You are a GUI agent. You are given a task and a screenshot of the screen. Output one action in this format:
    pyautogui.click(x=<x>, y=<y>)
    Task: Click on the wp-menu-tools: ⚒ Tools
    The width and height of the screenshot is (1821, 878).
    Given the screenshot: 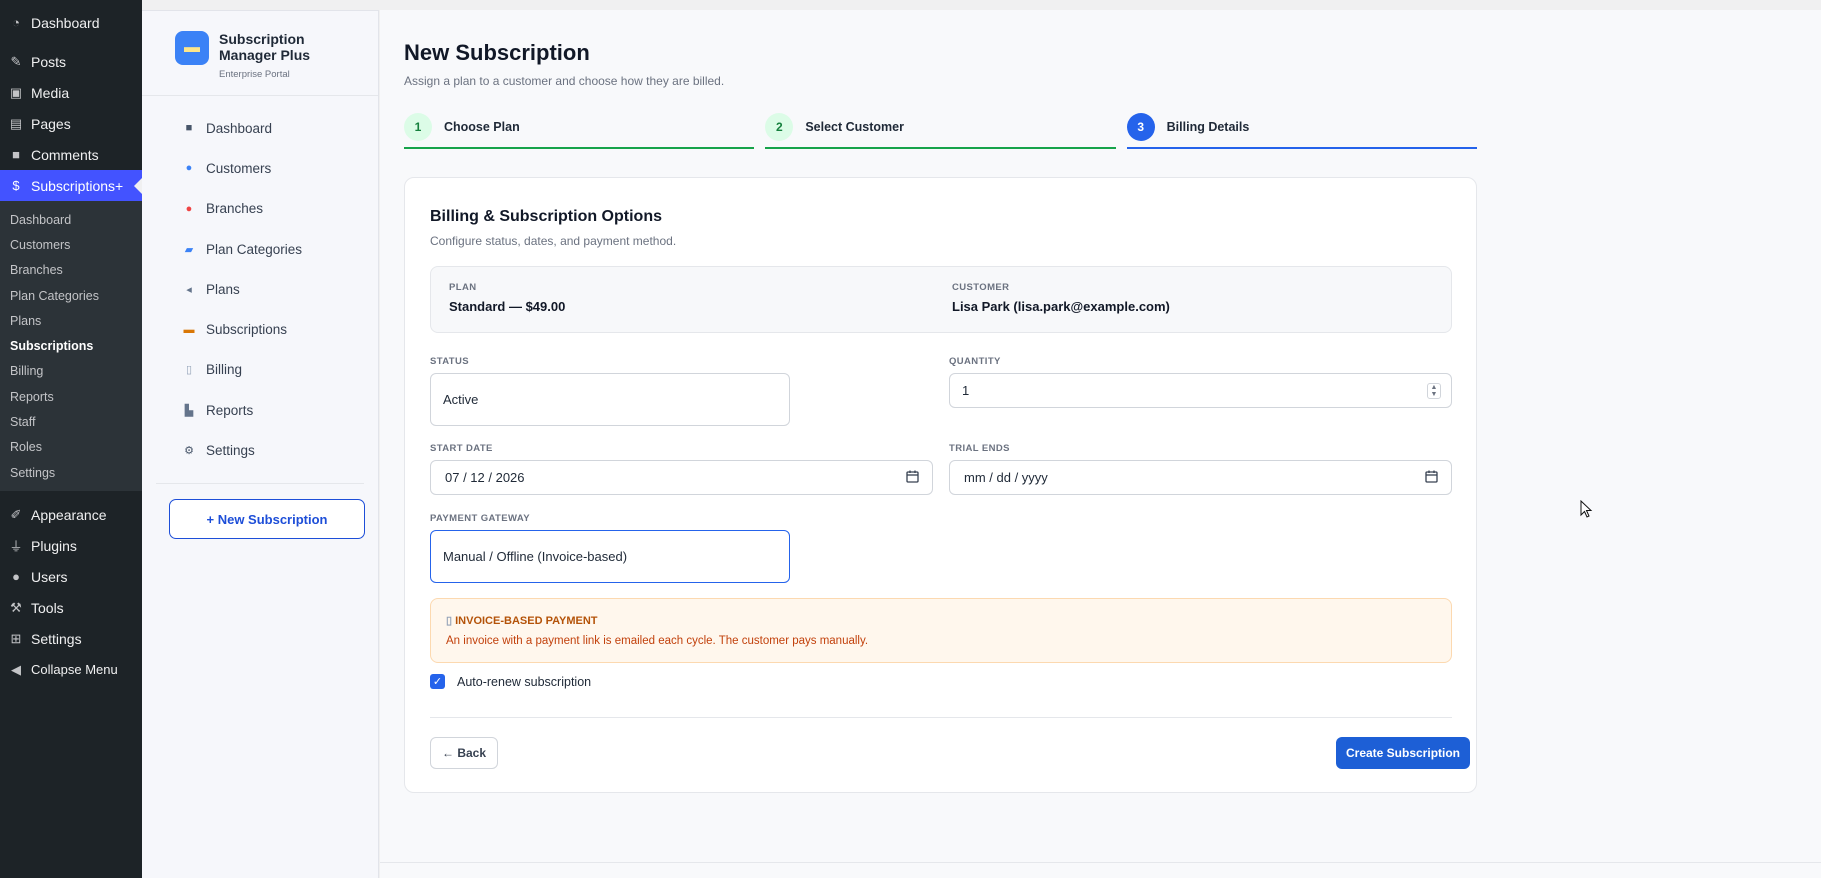 What is the action you would take?
    pyautogui.click(x=71, y=607)
    